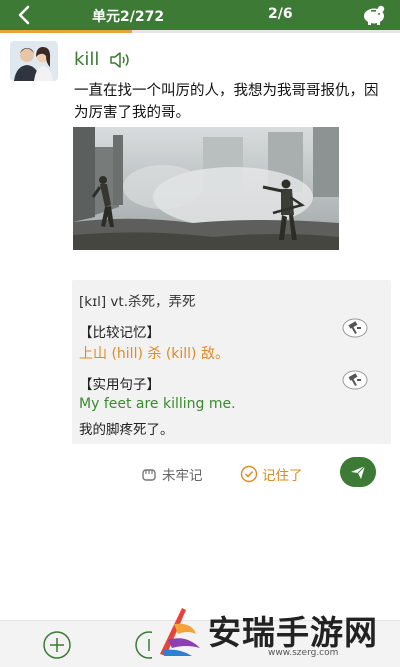  What do you see at coordinates (149, 475) in the screenshot?
I see `fist-icon` at bounding box center [149, 475].